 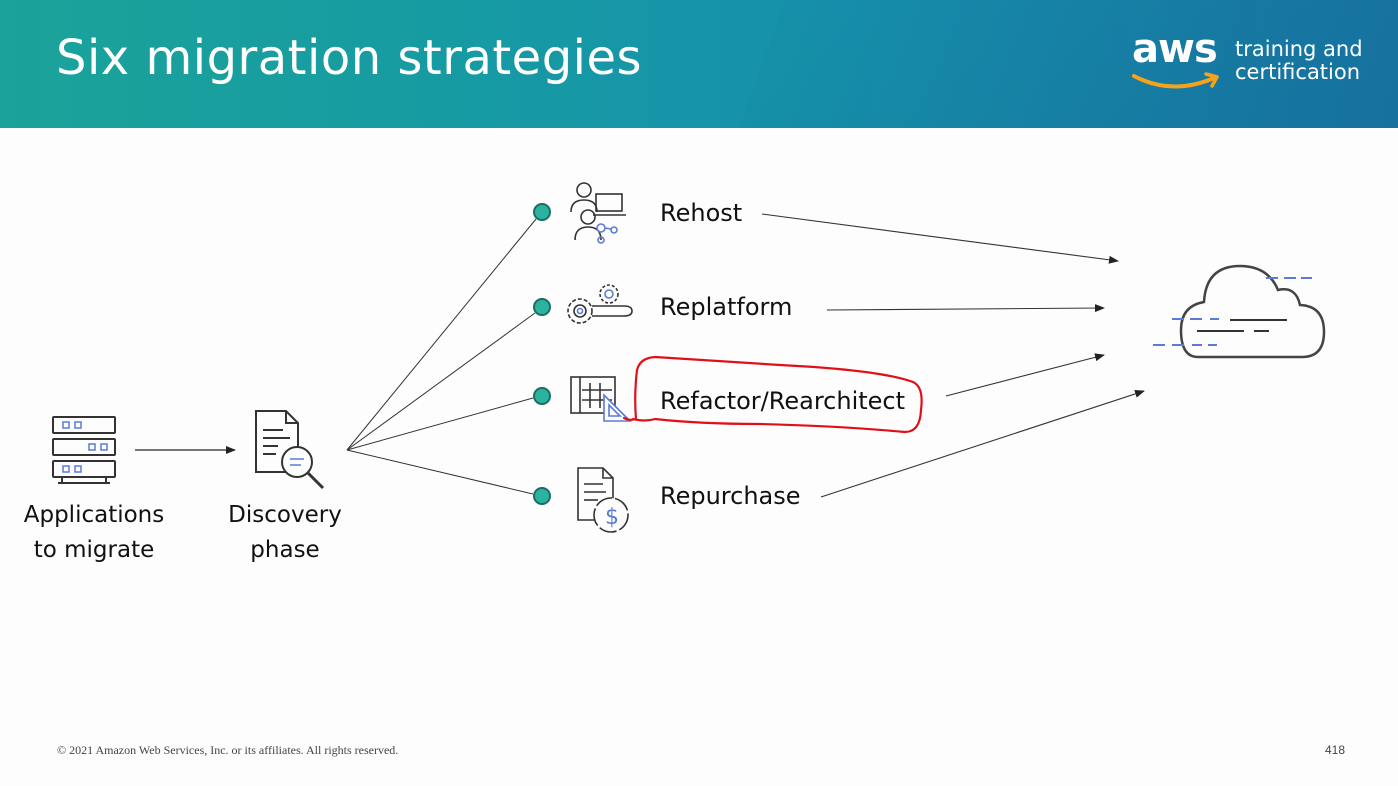 What do you see at coordinates (1335, 750) in the screenshot?
I see `page-number: 418` at bounding box center [1335, 750].